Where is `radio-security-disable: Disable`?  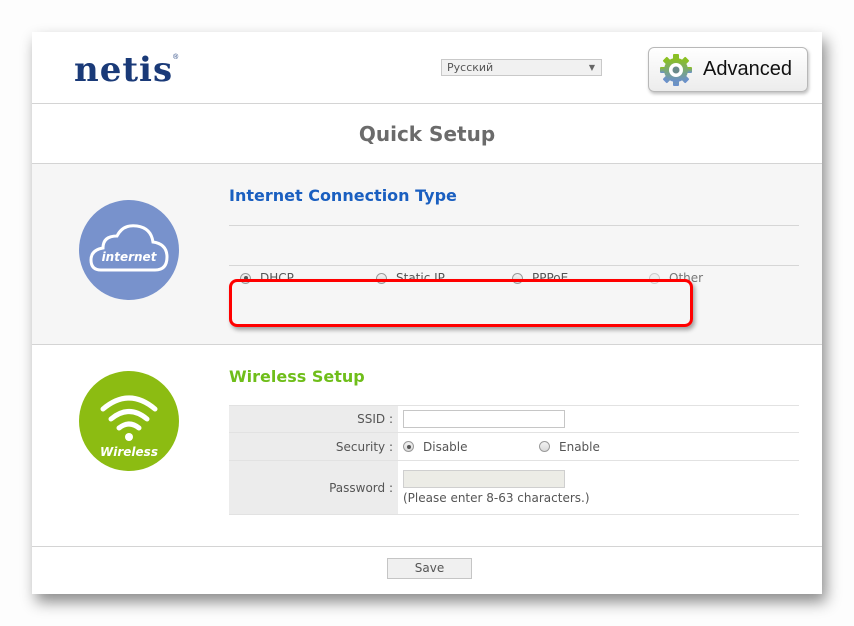 radio-security-disable: Disable is located at coordinates (471, 447).